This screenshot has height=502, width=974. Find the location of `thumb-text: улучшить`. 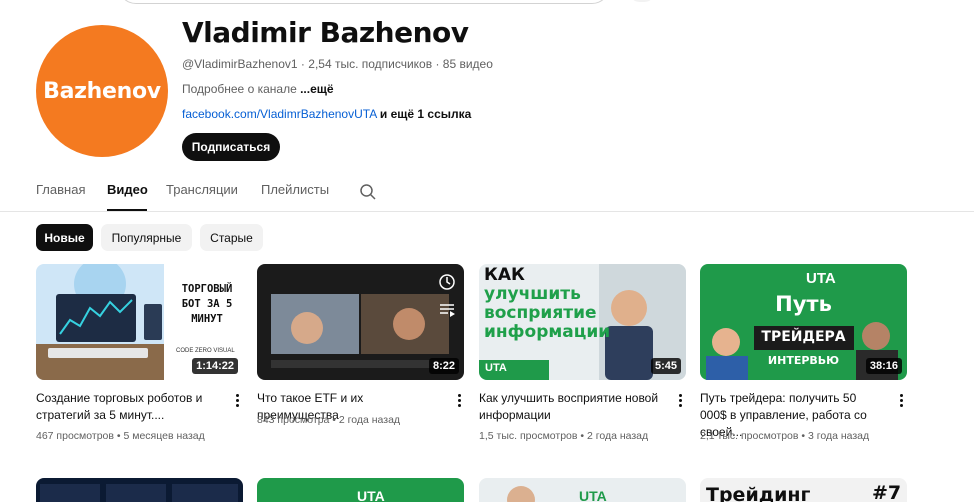

thumb-text: улучшить is located at coordinates (532, 294).